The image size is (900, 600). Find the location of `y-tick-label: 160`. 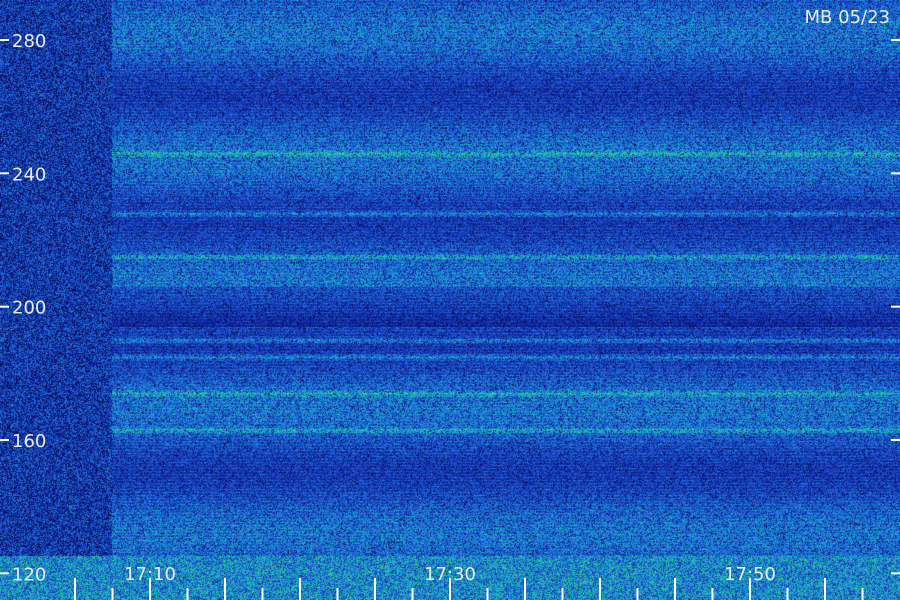

y-tick-label: 160 is located at coordinates (29, 441).